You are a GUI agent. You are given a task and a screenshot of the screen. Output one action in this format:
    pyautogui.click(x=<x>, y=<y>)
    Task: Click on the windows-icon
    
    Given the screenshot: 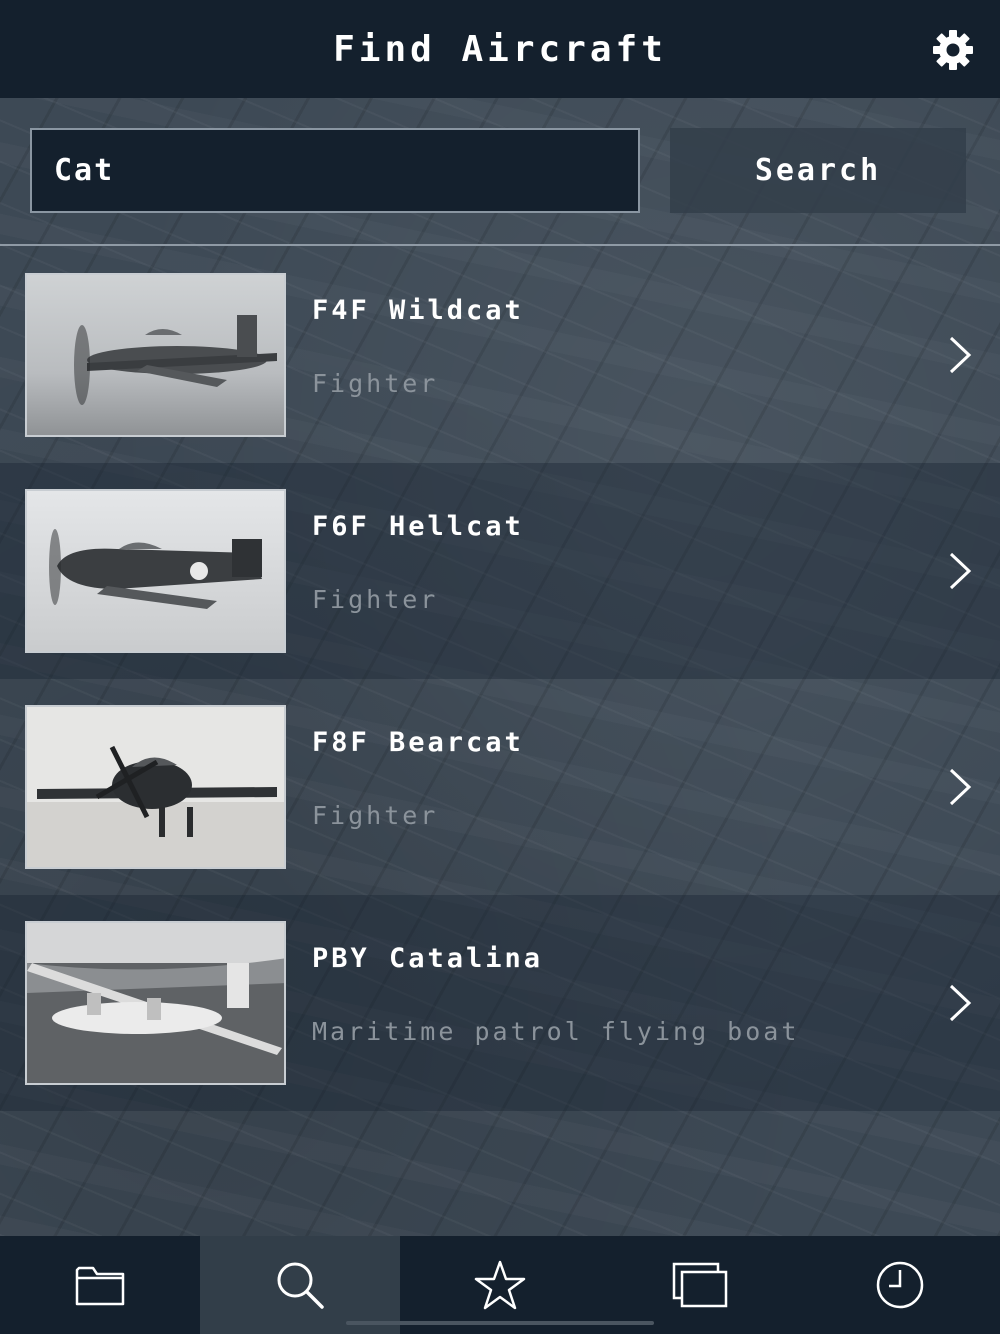 What is the action you would take?
    pyautogui.click(x=700, y=1285)
    